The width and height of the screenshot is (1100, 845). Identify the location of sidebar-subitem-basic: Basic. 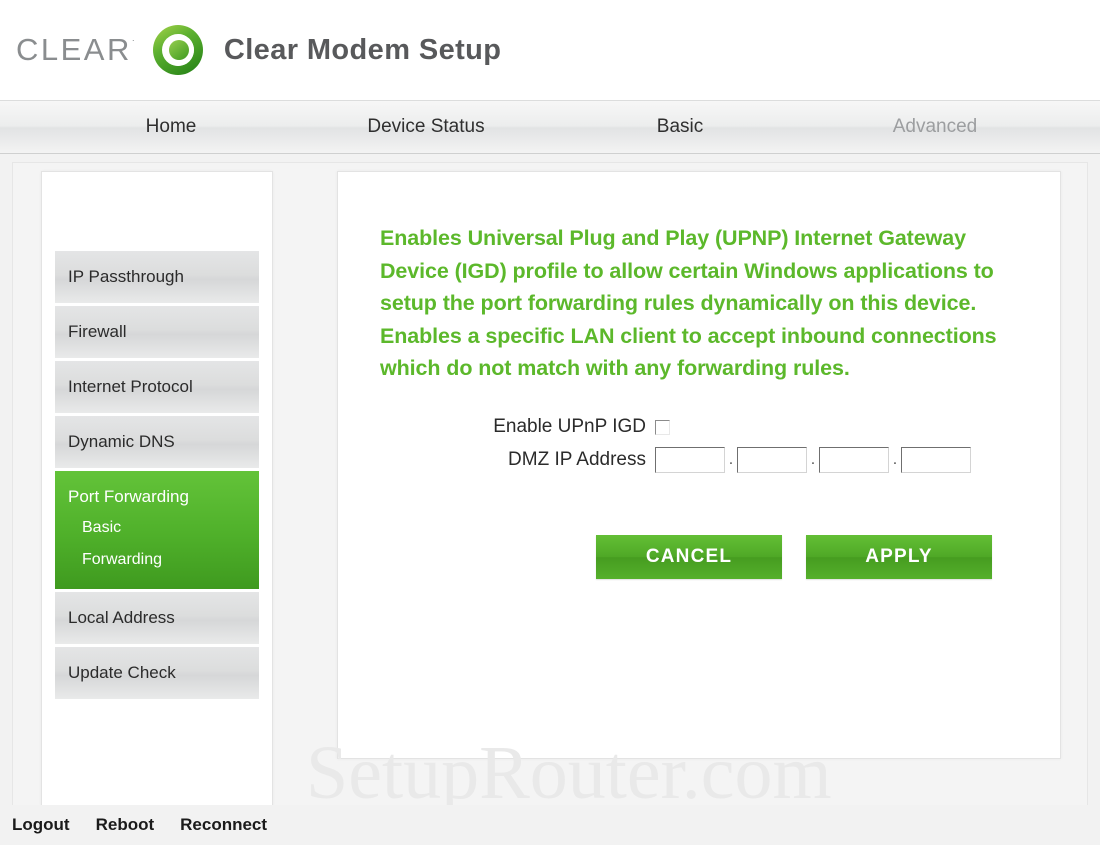
(163, 528).